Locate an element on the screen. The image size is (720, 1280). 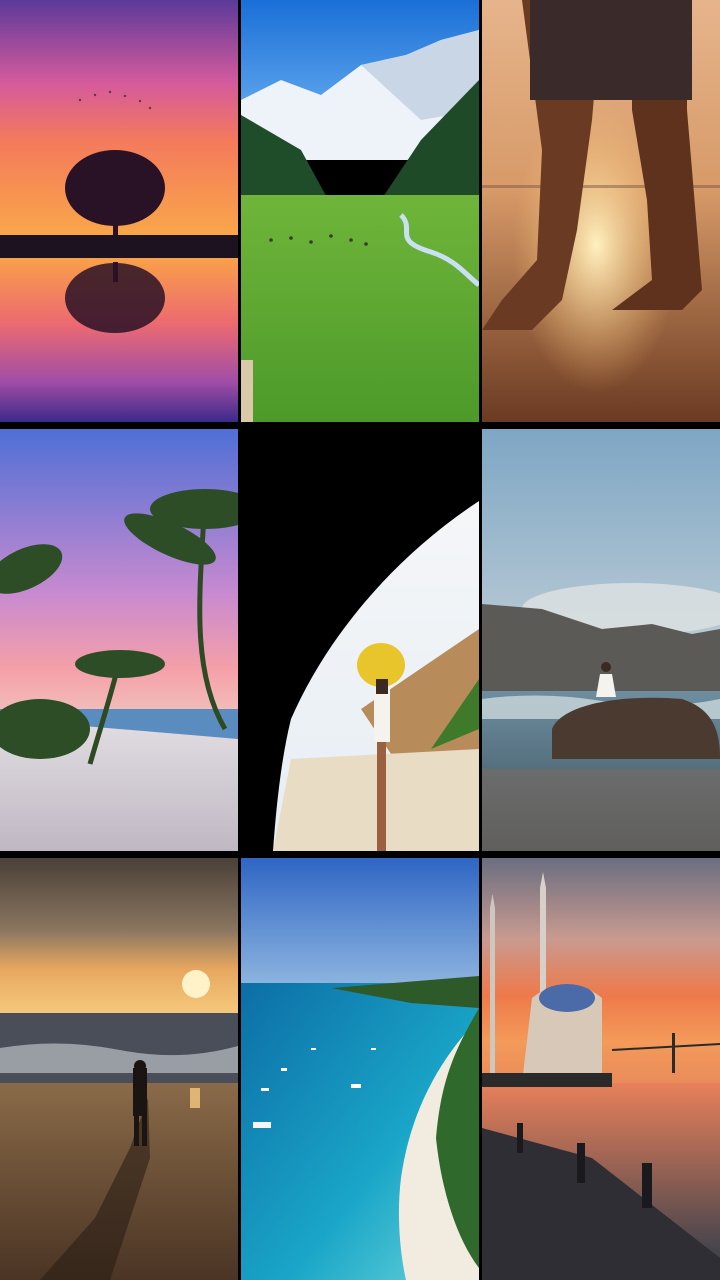
photo-mountain-valley is located at coordinates (360, 211).